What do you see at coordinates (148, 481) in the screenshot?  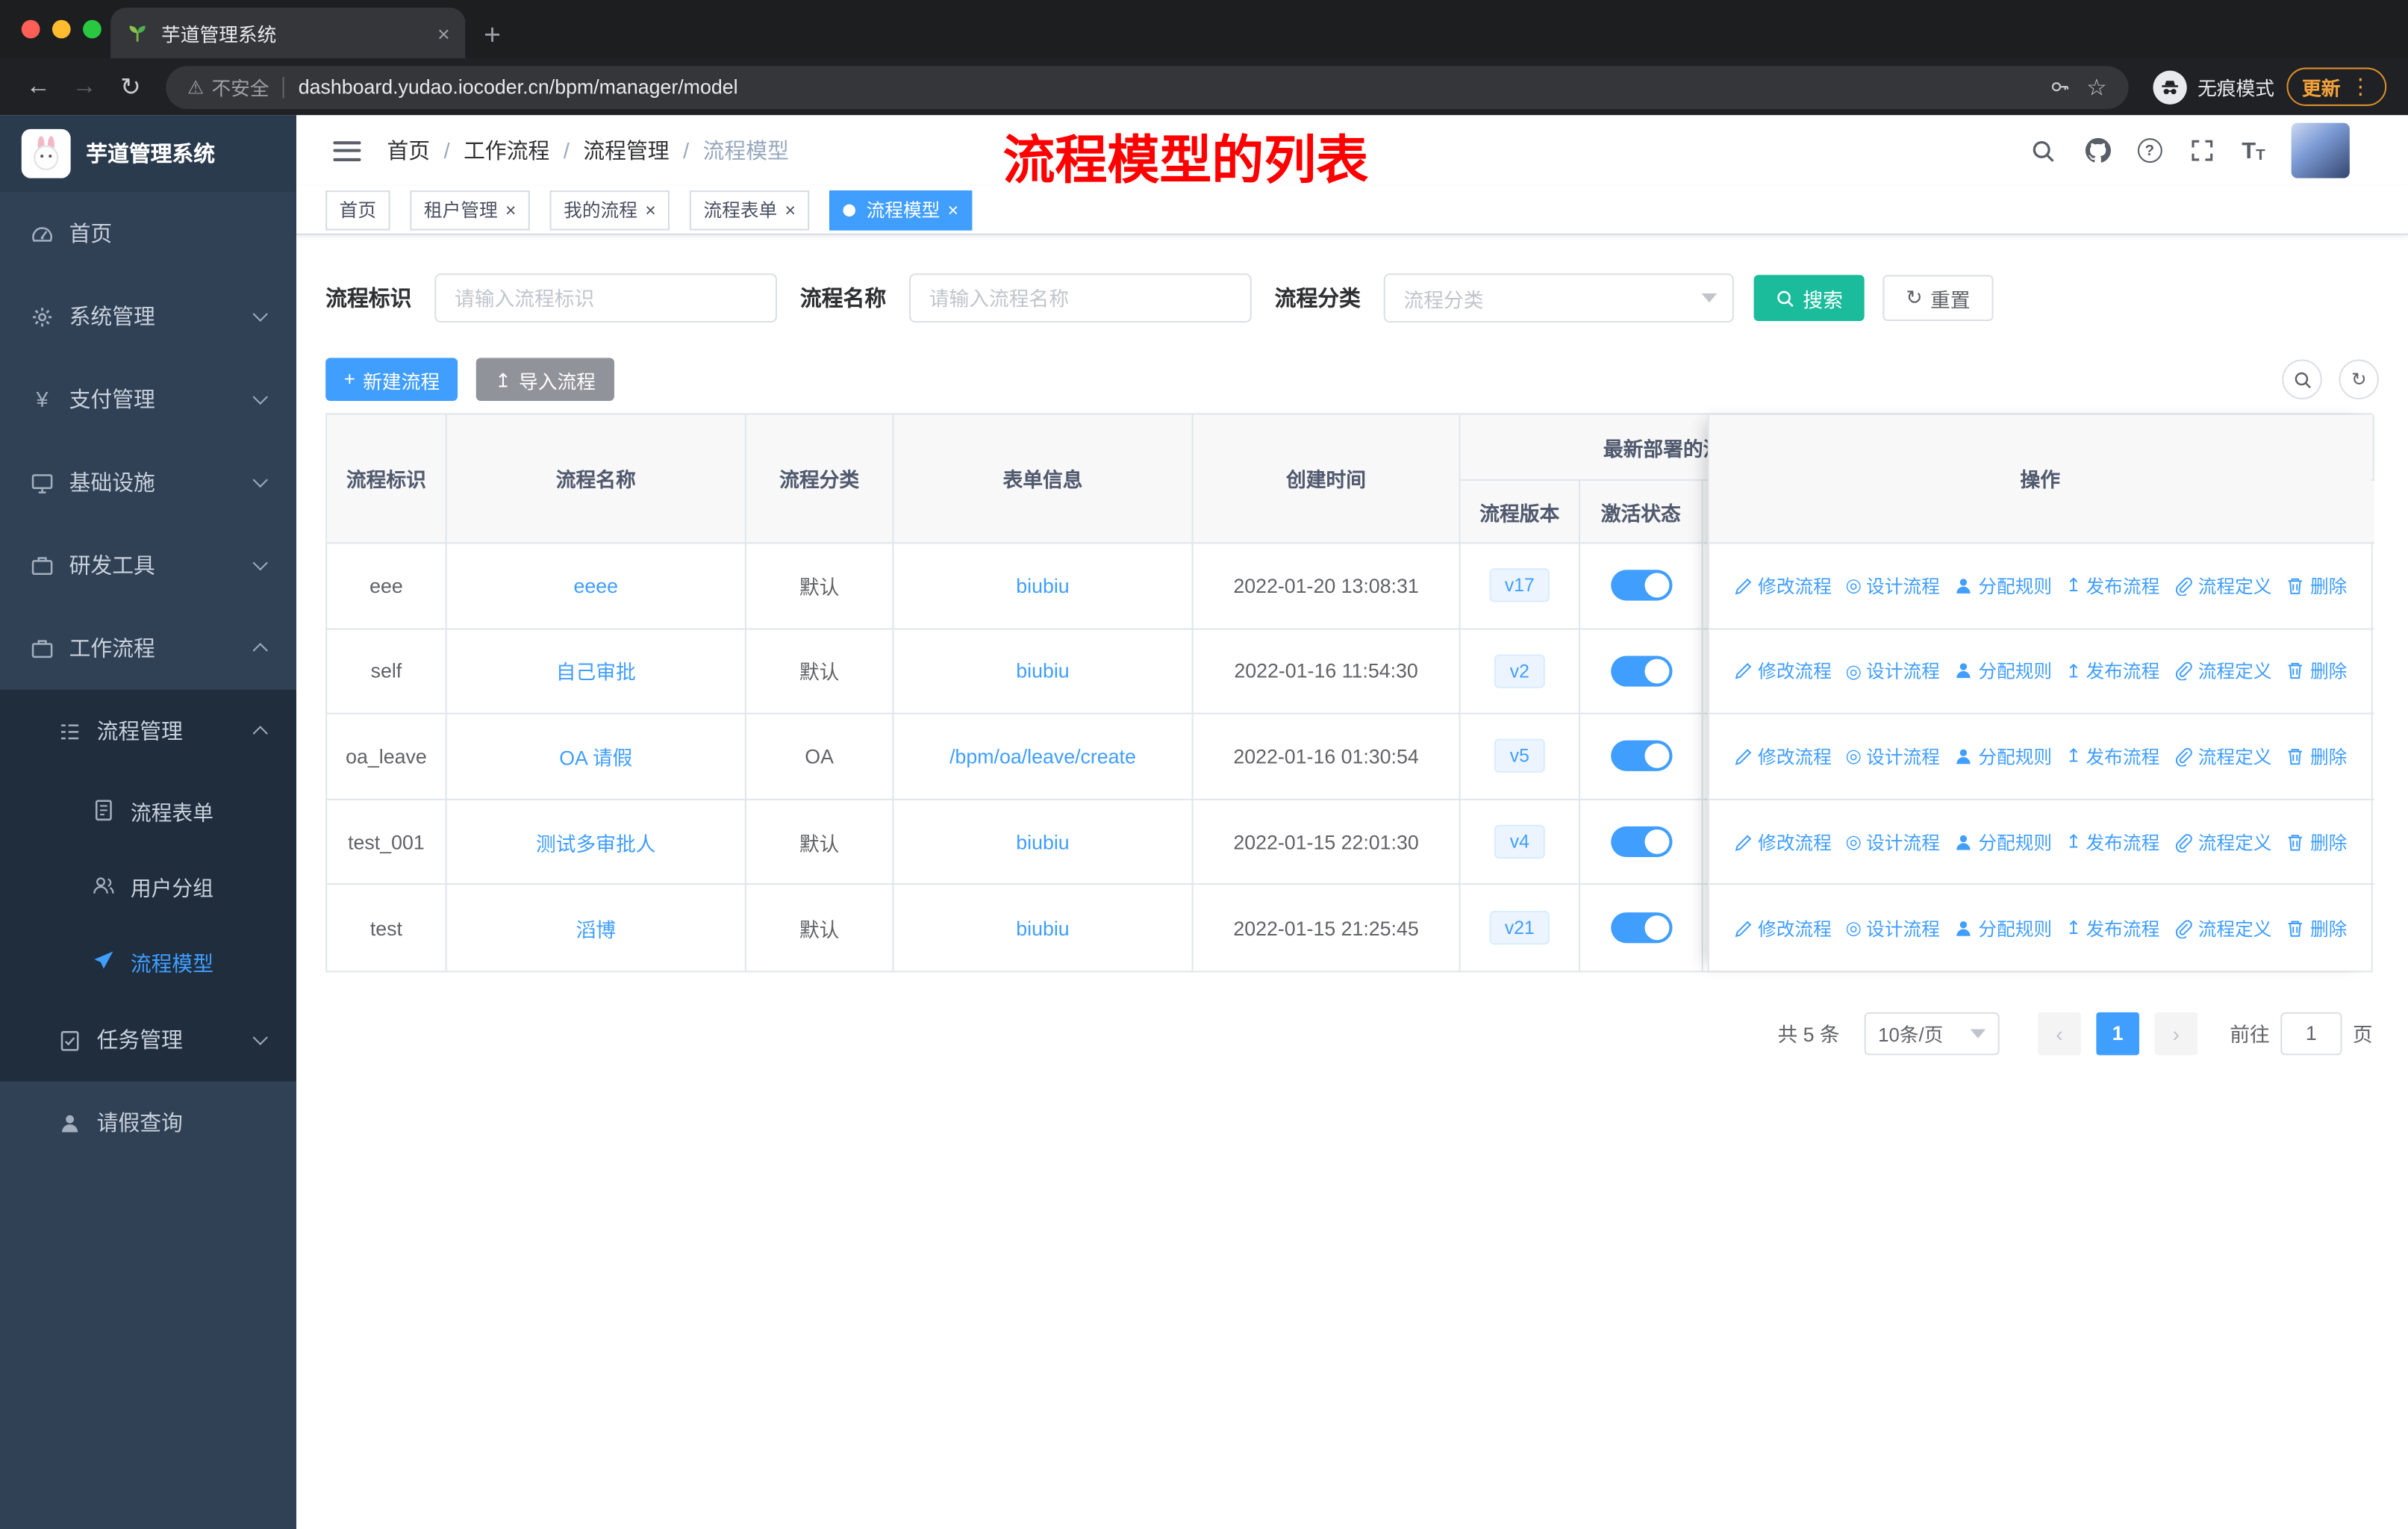 I see `sidebar-item-infra: 基础设施` at bounding box center [148, 481].